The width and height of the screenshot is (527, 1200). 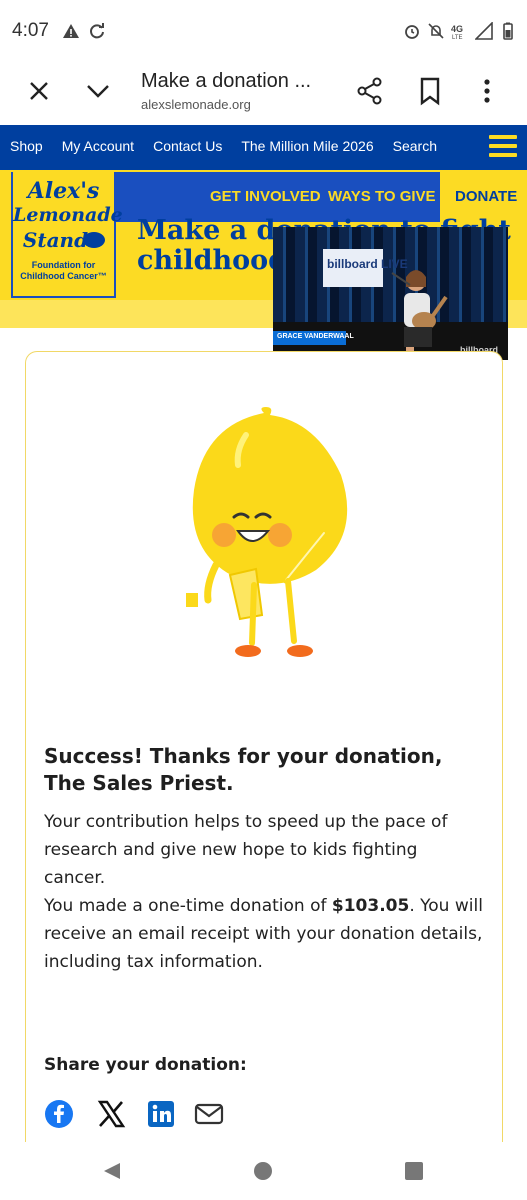 What do you see at coordinates (144, 1115) in the screenshot?
I see `share-icon-row` at bounding box center [144, 1115].